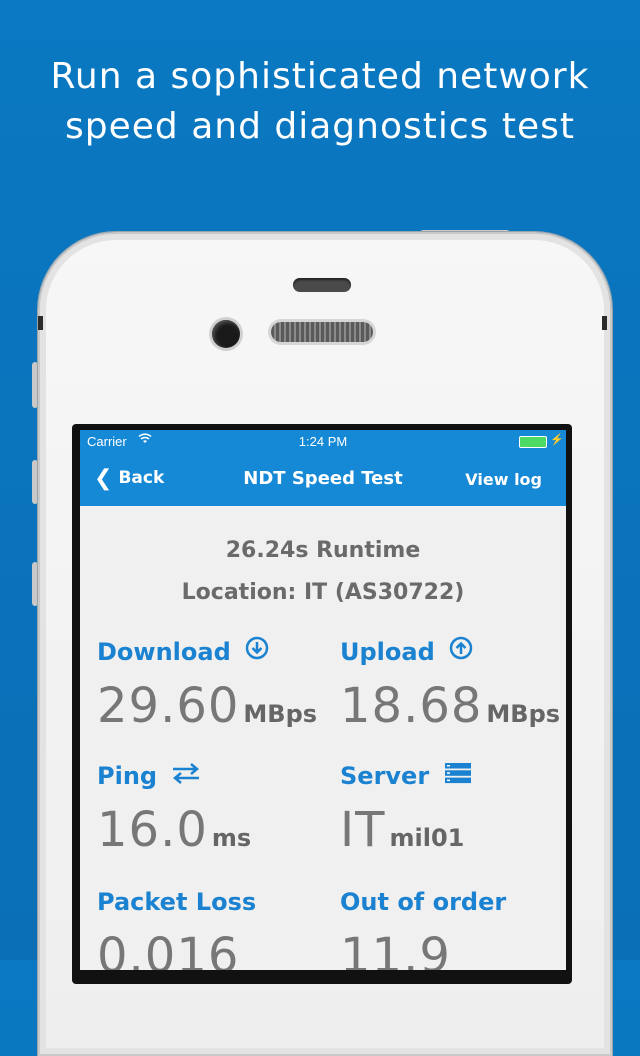 Image resolution: width=640 pixels, height=1056 pixels. I want to click on status-bar: Carrier 1:24 PM ⚡, so click(323, 441).